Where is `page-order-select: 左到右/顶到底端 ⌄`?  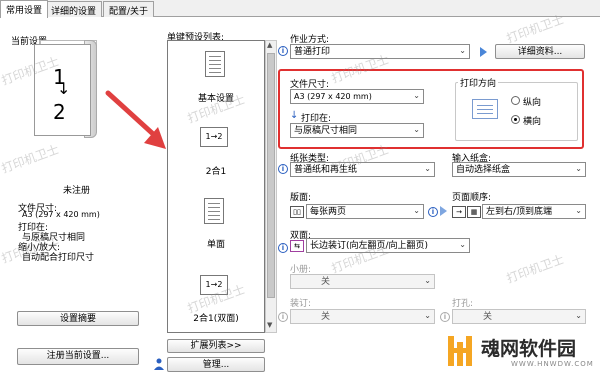
page-order-select: 左到右/顶到底端 ⌄ is located at coordinates (534, 211).